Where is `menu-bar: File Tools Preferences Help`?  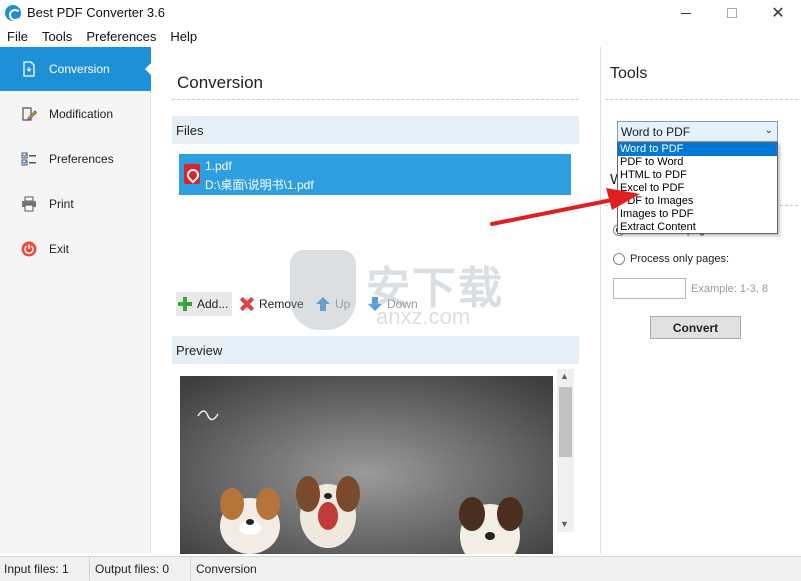
menu-bar: File Tools Preferences Help is located at coordinates (400, 36).